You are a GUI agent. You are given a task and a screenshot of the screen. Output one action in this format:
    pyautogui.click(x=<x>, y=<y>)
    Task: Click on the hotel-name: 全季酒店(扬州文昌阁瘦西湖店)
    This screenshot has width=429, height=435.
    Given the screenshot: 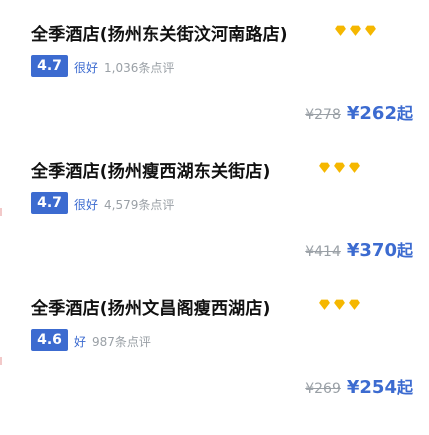 What is the action you would take?
    pyautogui.click(x=151, y=306)
    